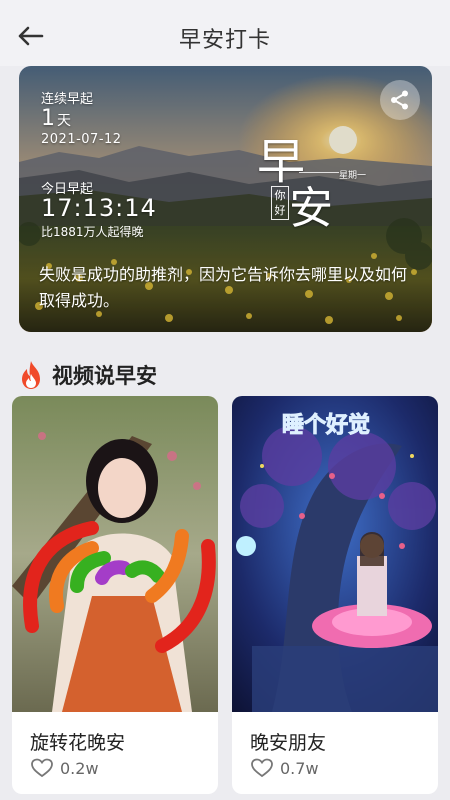 The width and height of the screenshot is (450, 800). I want to click on share-icon, so click(399, 100).